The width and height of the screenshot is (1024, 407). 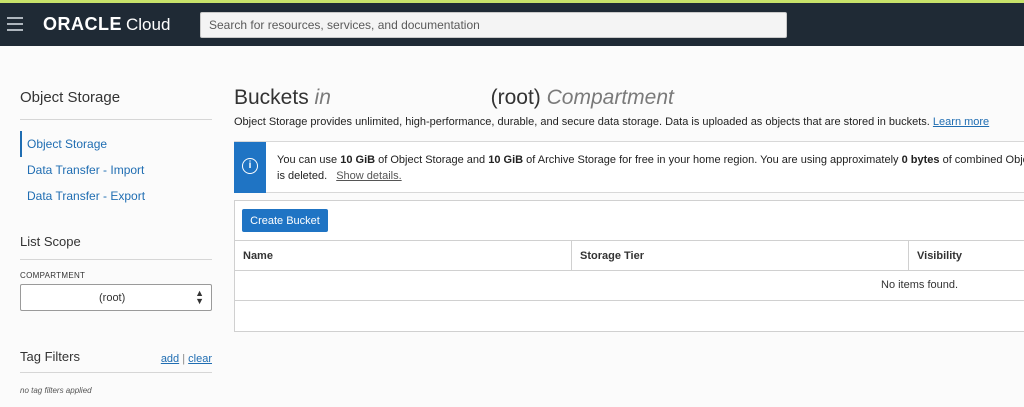 I want to click on tag-filters-title: Tag Filters, so click(x=50, y=356).